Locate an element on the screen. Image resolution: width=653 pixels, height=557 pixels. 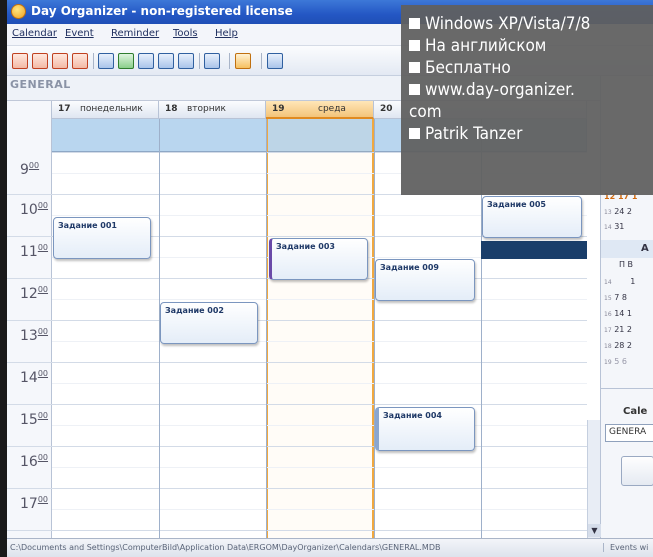
mini-calendar-row: 14 31 is located at coordinates (614, 226).